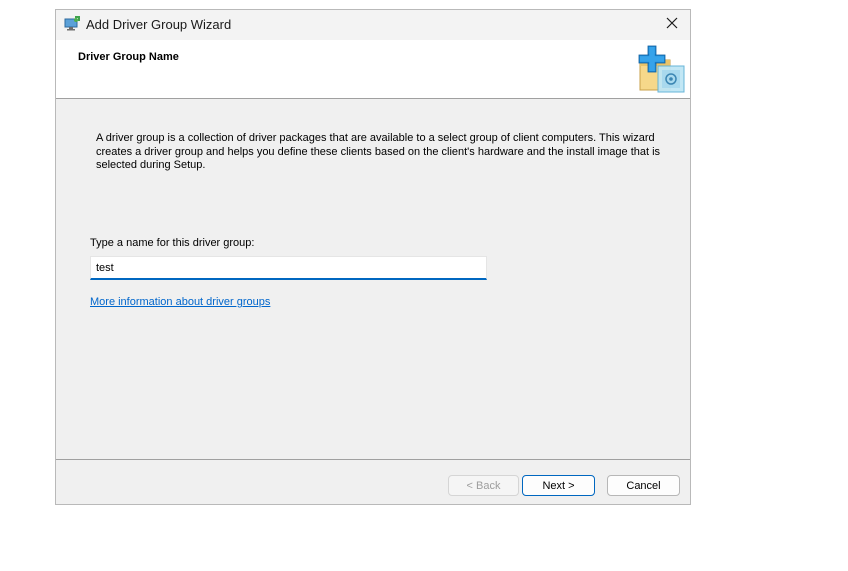  I want to click on group-name-label: Type a name for this driver group:, so click(172, 243).